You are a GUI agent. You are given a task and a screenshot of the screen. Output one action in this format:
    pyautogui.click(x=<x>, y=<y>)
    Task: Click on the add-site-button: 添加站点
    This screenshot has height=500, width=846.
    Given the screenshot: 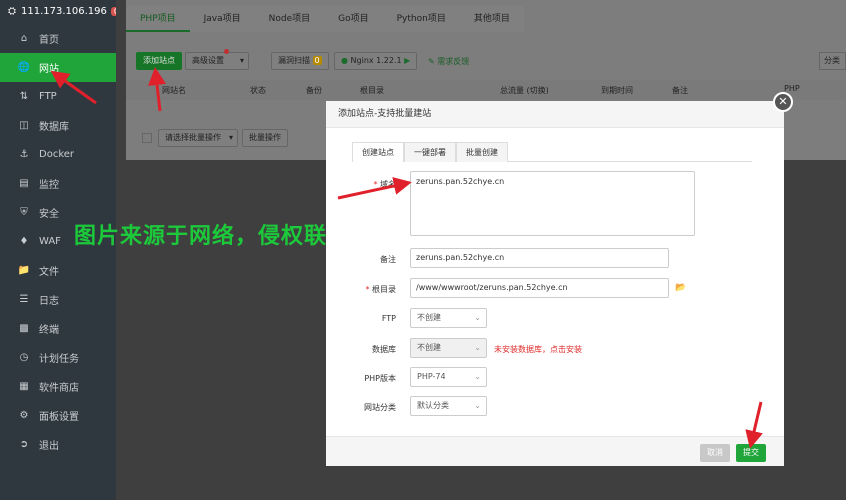 What is the action you would take?
    pyautogui.click(x=159, y=61)
    